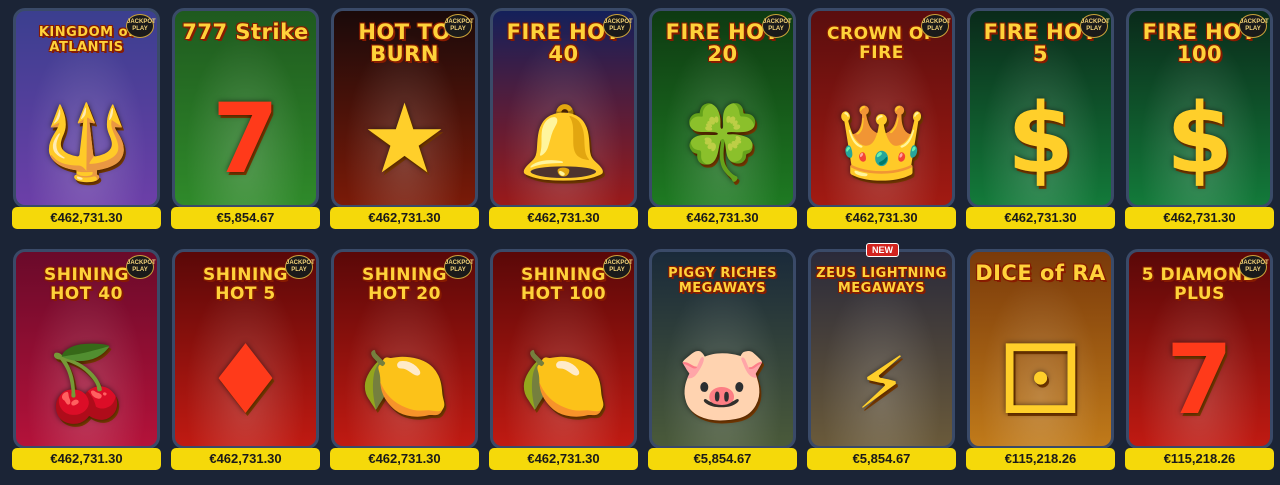 Image resolution: width=1280 pixels, height=485 pixels. I want to click on pig-icon: 🐷, so click(722, 383).